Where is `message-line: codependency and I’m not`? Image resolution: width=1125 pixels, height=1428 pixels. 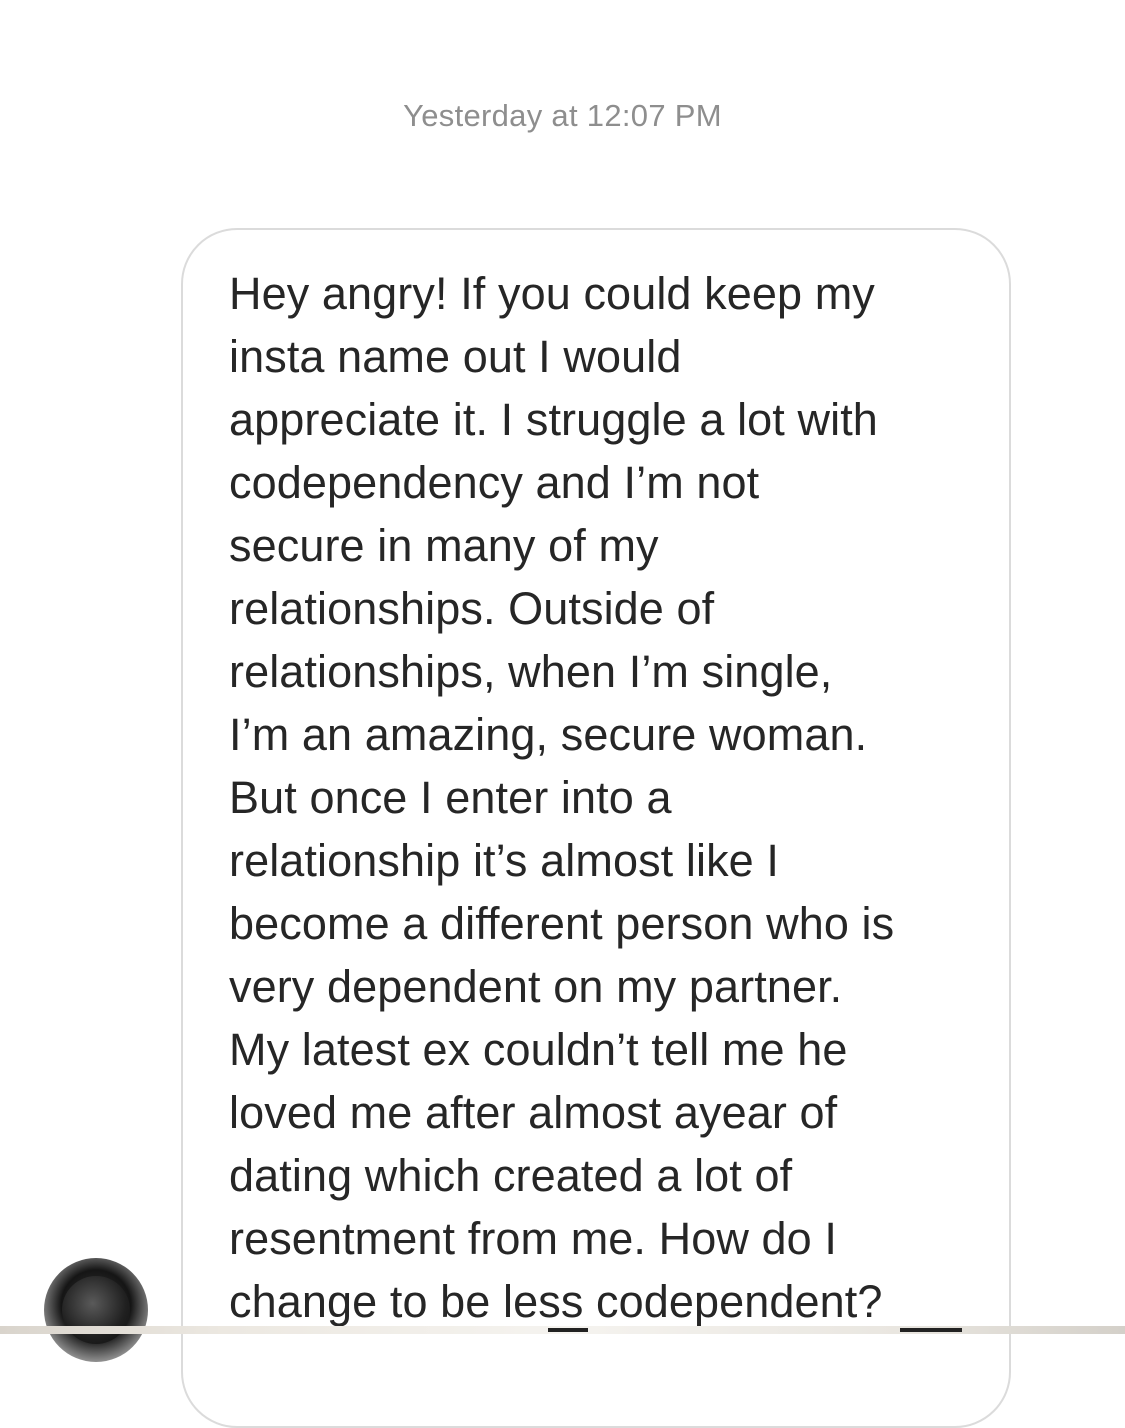 message-line: codependency and I’m not is located at coordinates (494, 482).